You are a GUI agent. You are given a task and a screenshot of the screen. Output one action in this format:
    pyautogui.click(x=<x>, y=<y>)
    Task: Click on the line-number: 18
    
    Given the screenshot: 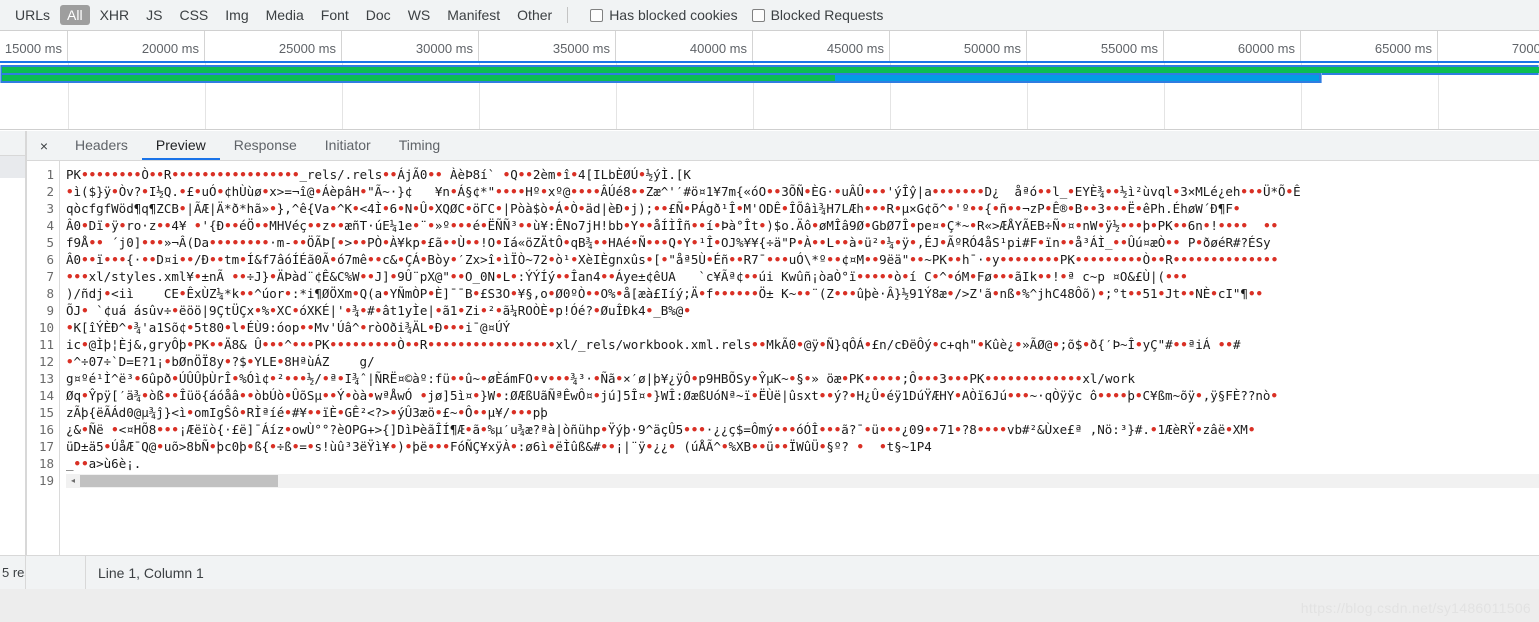 What is the action you would take?
    pyautogui.click(x=46, y=463)
    